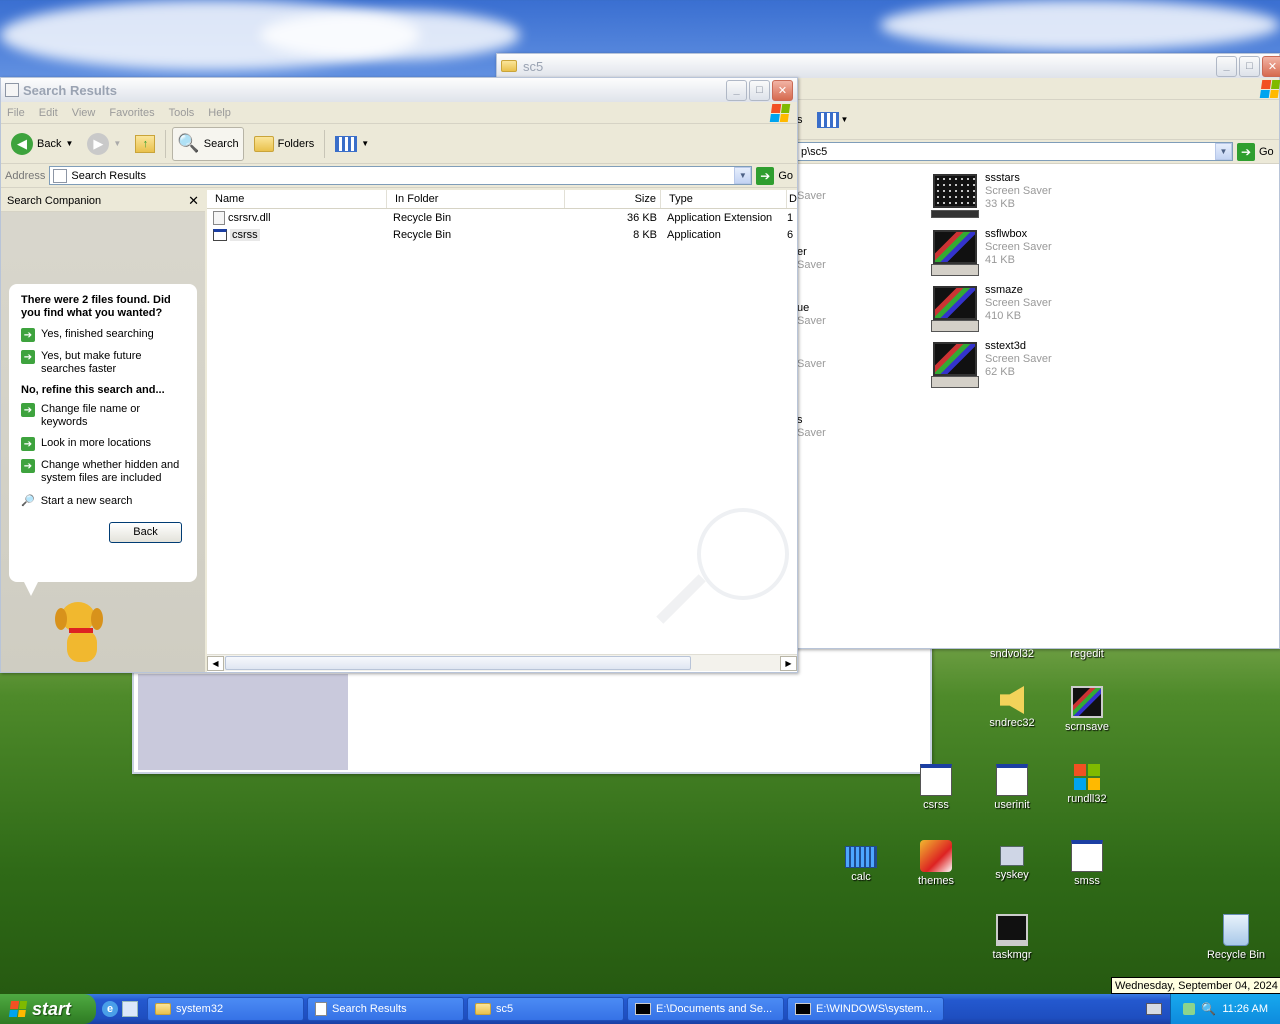  What do you see at coordinates (458, 663) in the screenshot?
I see `scrollbar-thumb` at bounding box center [458, 663].